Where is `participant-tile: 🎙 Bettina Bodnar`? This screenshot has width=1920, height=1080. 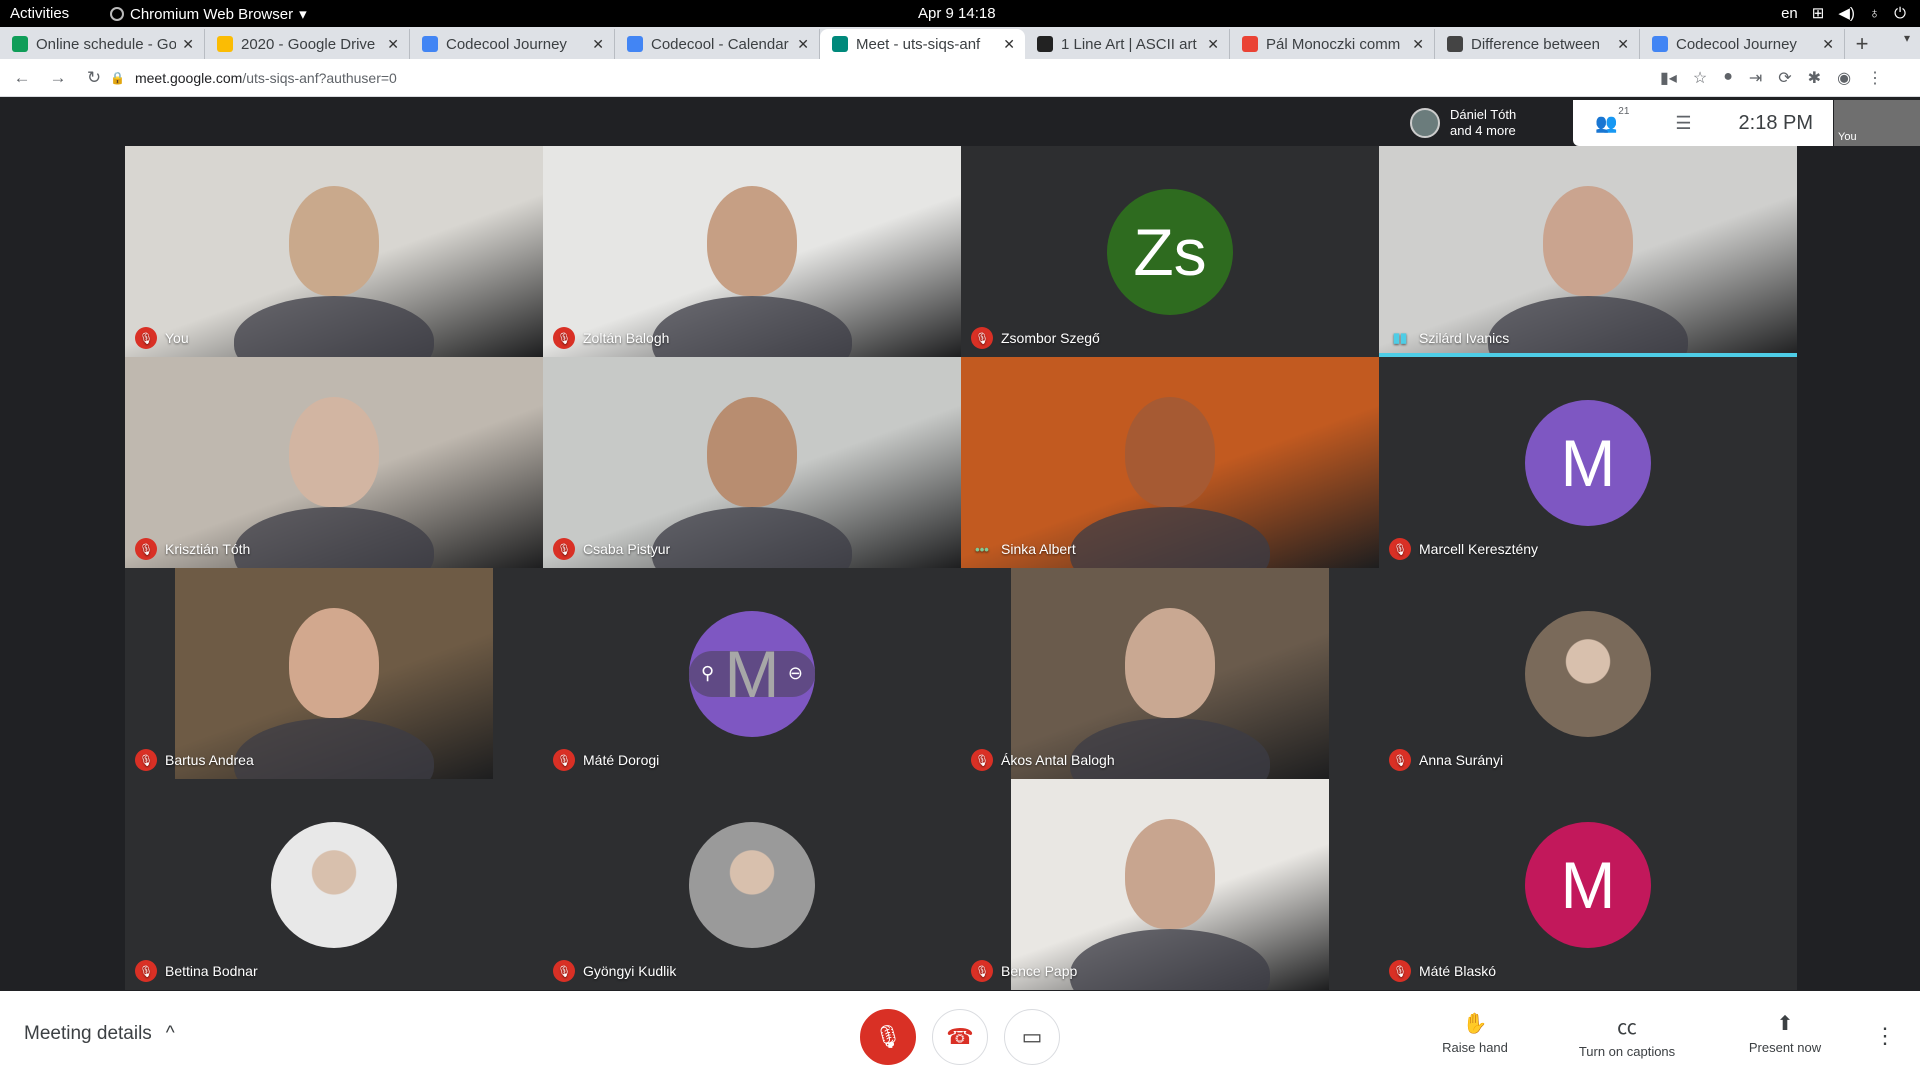
participant-tile: 🎙 Bettina Bodnar is located at coordinates (334, 884).